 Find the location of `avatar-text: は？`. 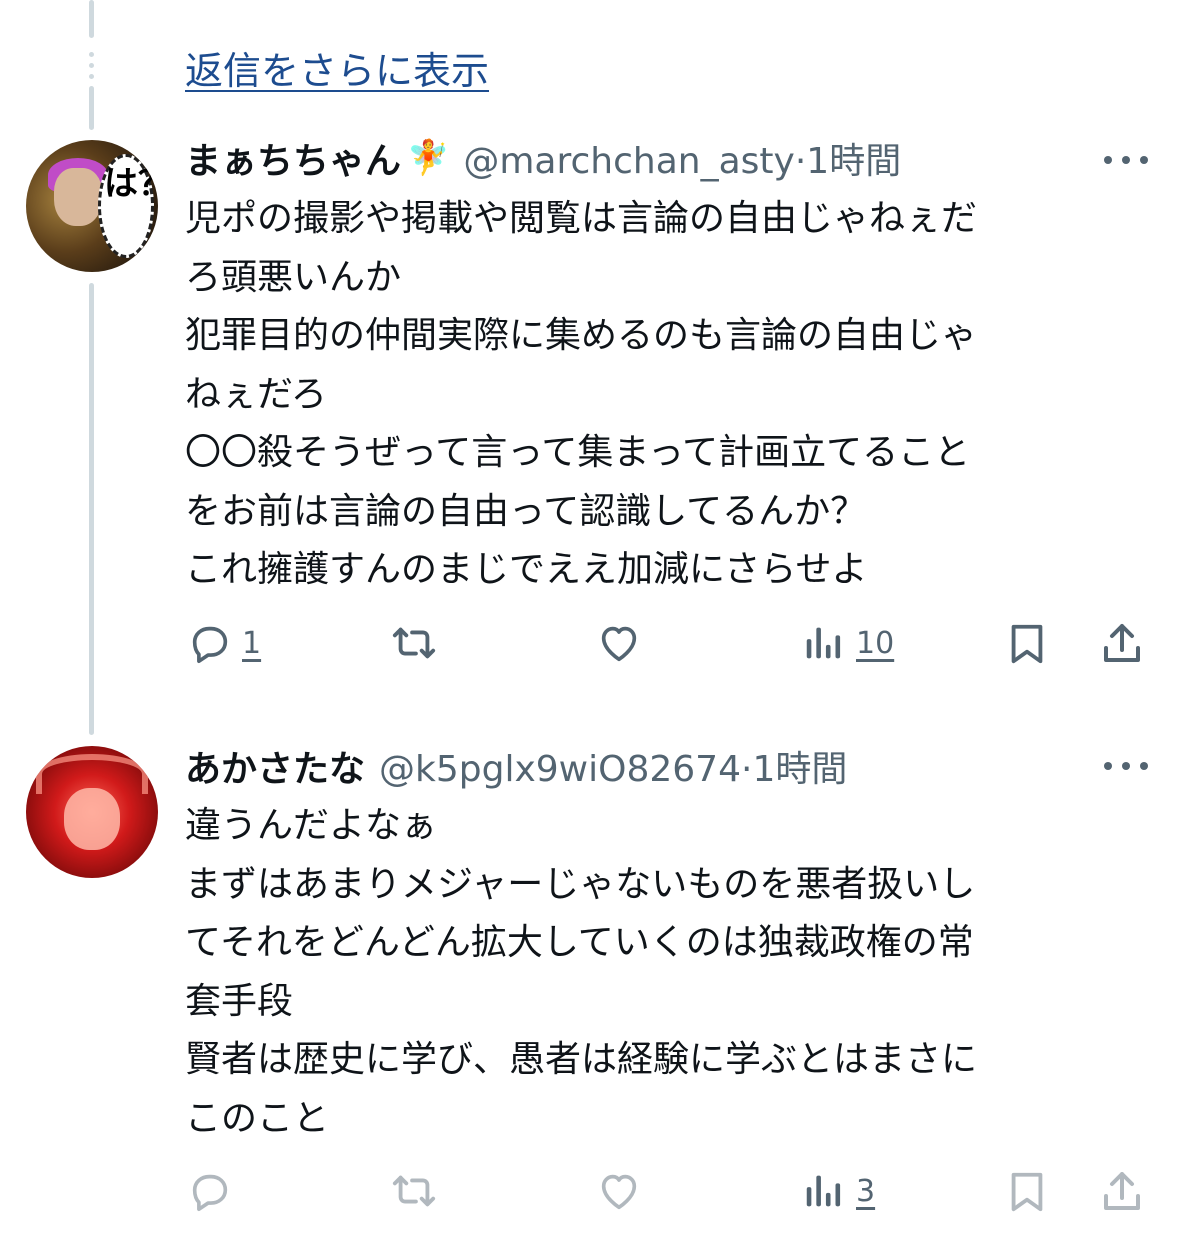

avatar-text: は？ is located at coordinates (131, 184).